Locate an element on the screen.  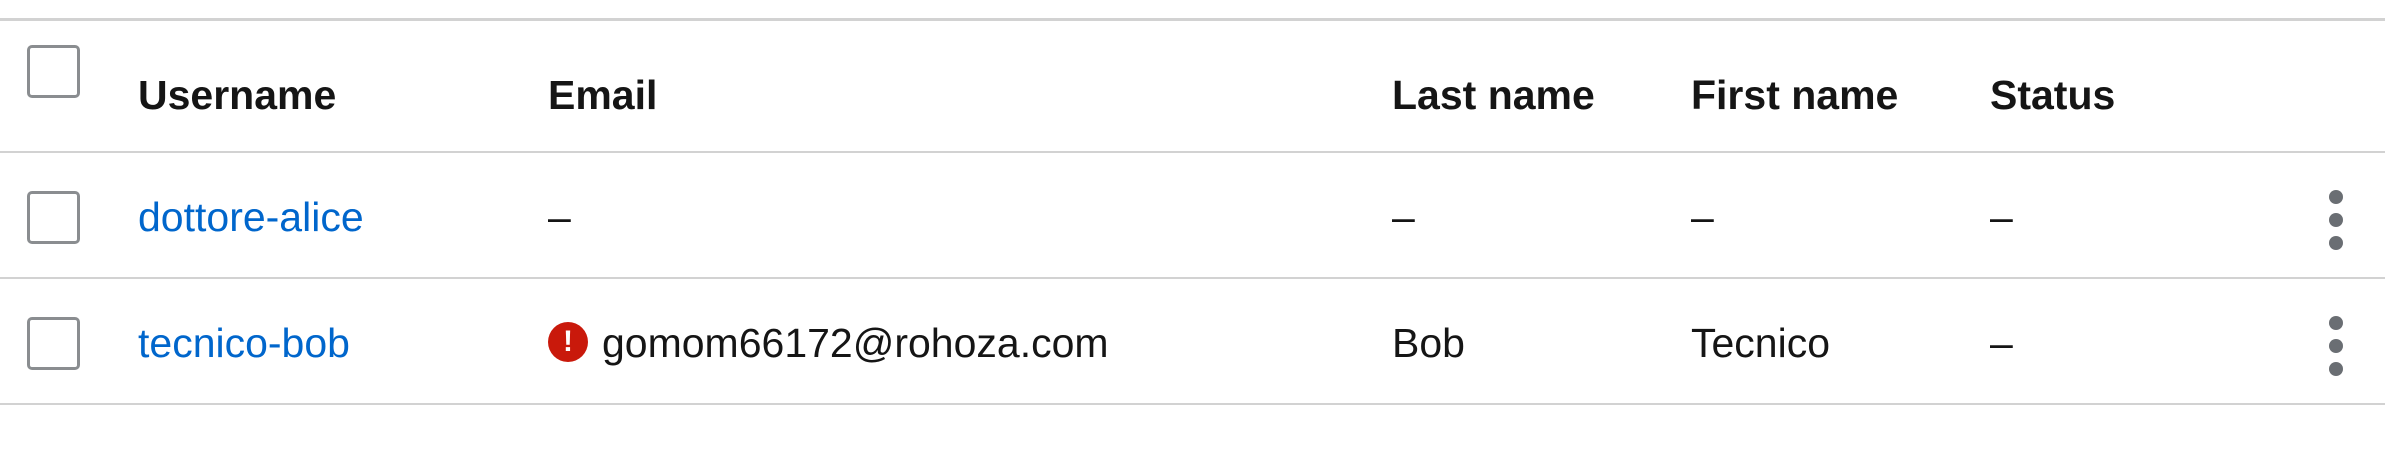
email-cell: ! gomom66172@rohoza.com is located at coordinates (828, 343).